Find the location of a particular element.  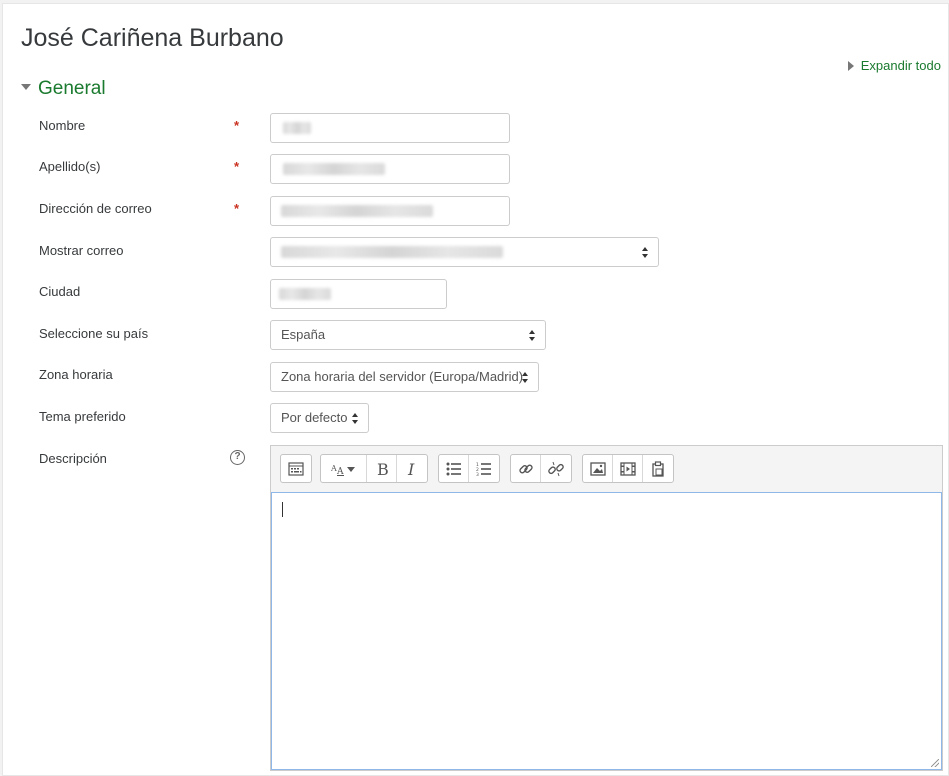

ciudad-input is located at coordinates (358, 294).